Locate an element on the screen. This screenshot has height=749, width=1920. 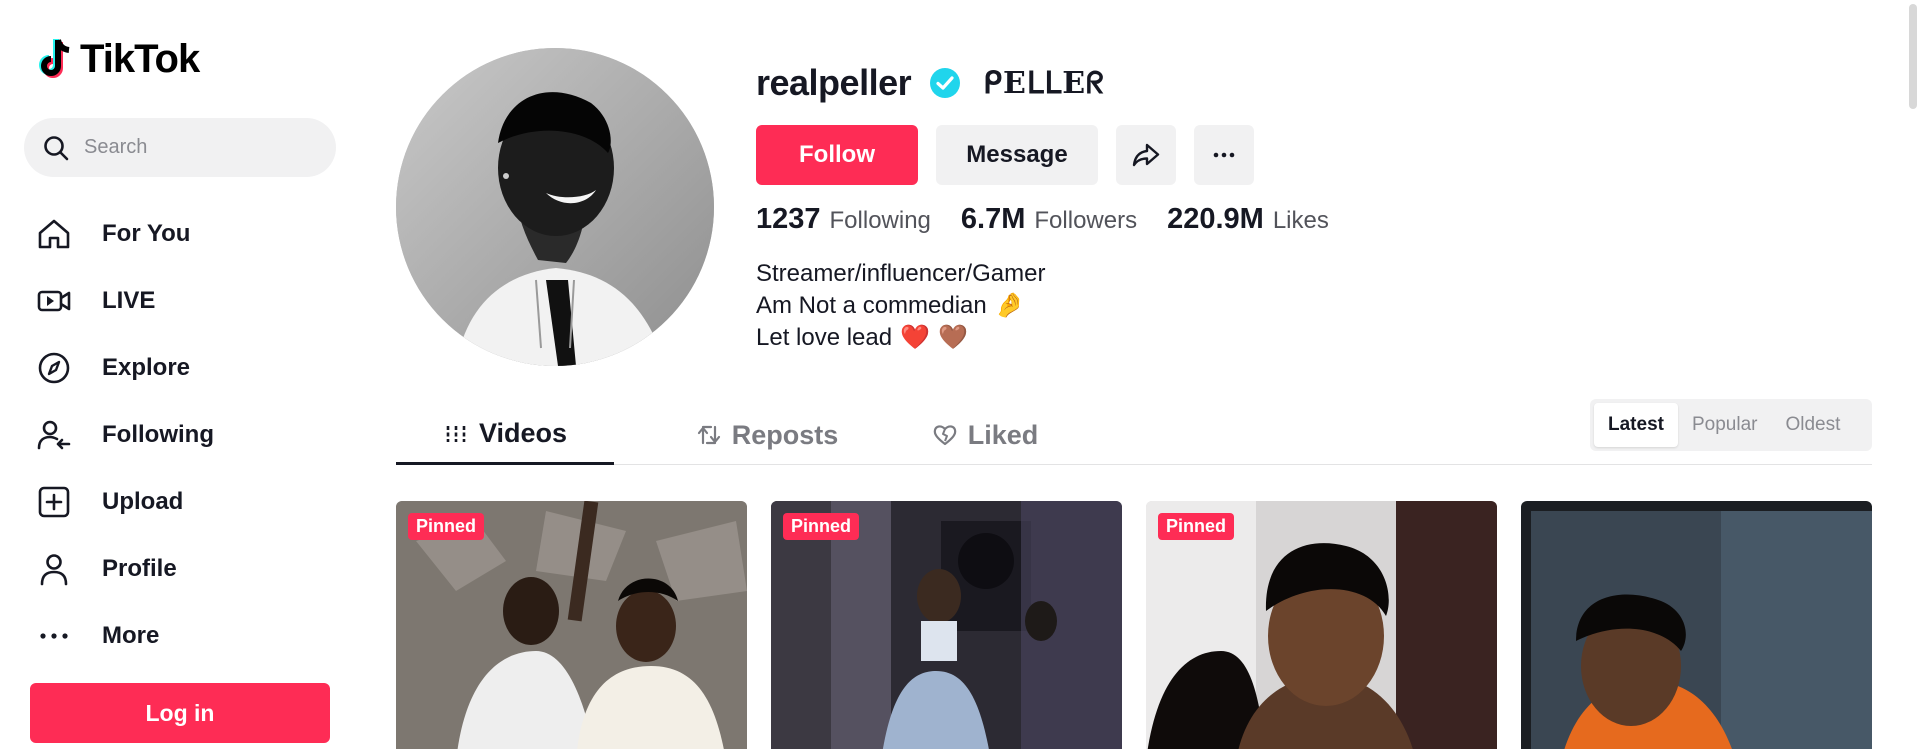
bio-line: Streamer/influencer/Gamer is located at coordinates (900, 274).